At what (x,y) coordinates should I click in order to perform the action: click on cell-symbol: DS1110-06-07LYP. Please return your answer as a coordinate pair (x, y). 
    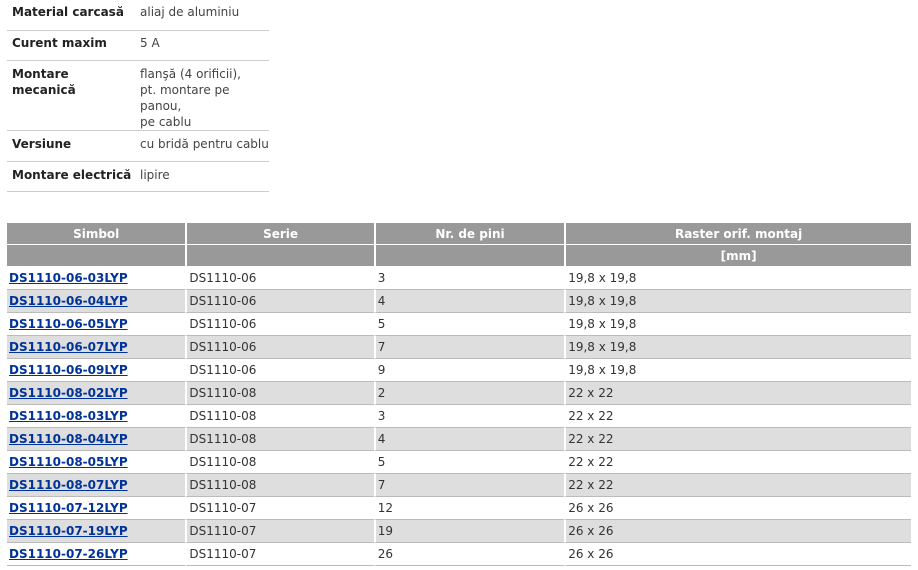
    Looking at the image, I should click on (96, 347).